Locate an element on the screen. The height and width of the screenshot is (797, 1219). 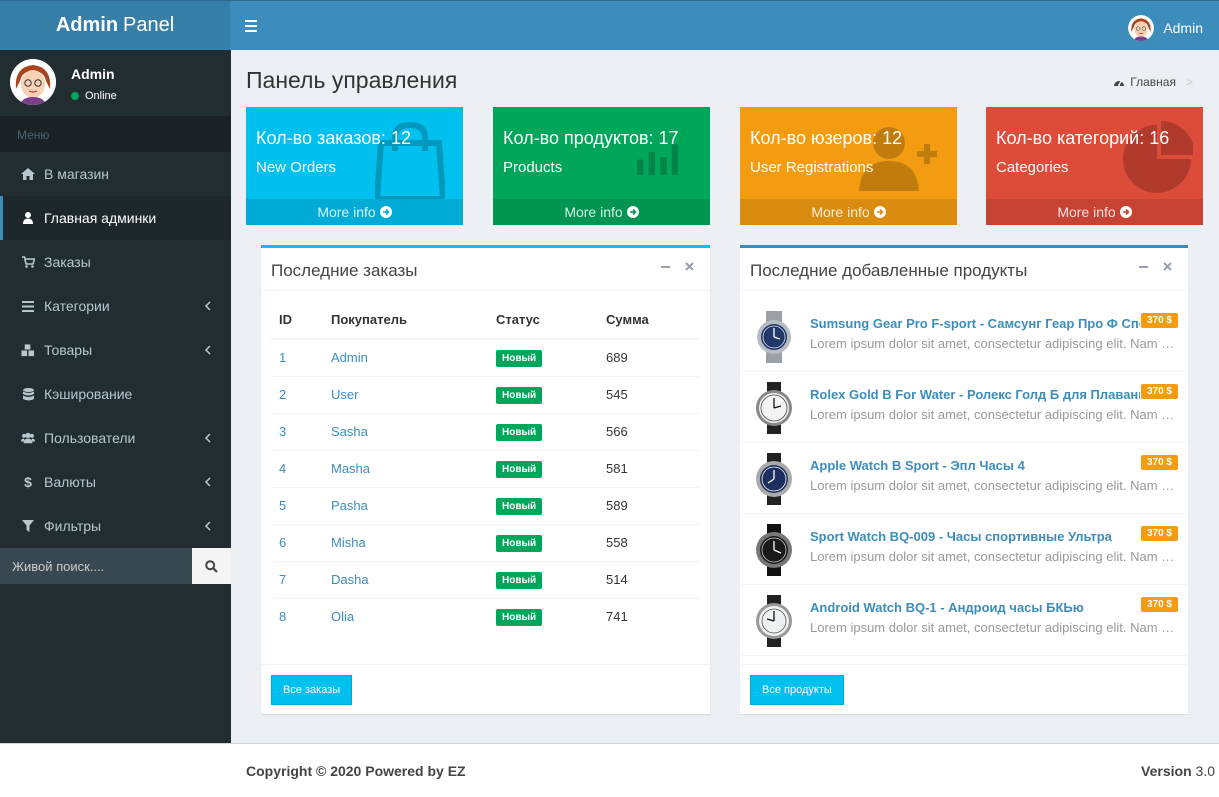
user-status-label: Online is located at coordinates (101, 96).